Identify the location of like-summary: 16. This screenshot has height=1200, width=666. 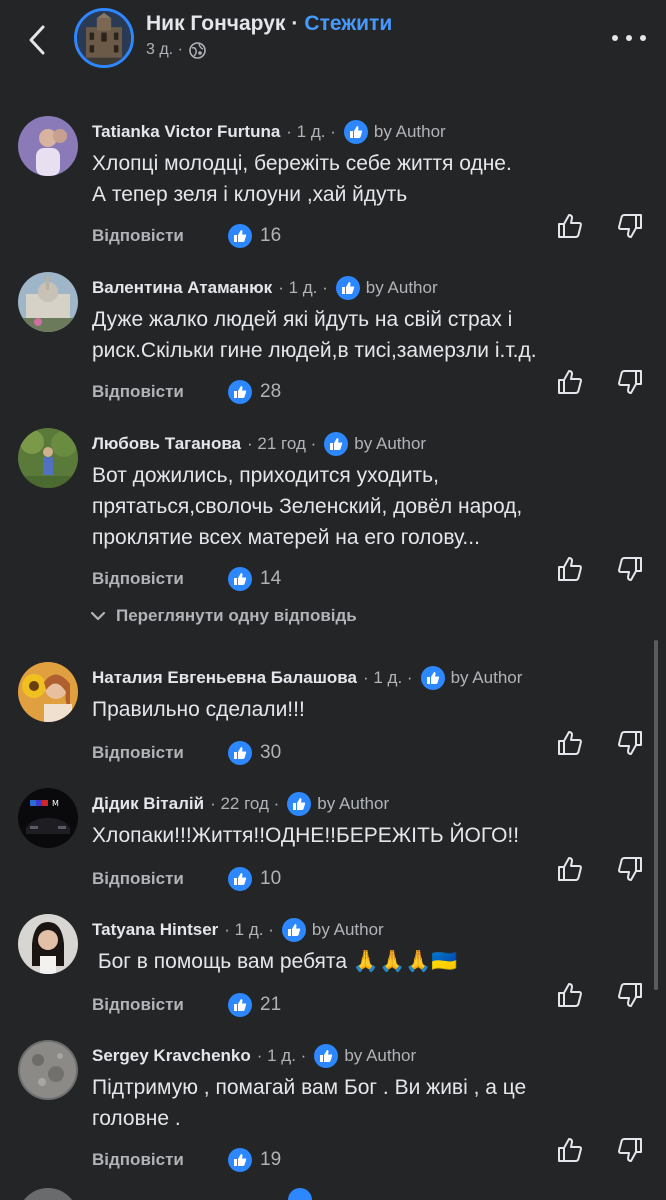
(254, 236).